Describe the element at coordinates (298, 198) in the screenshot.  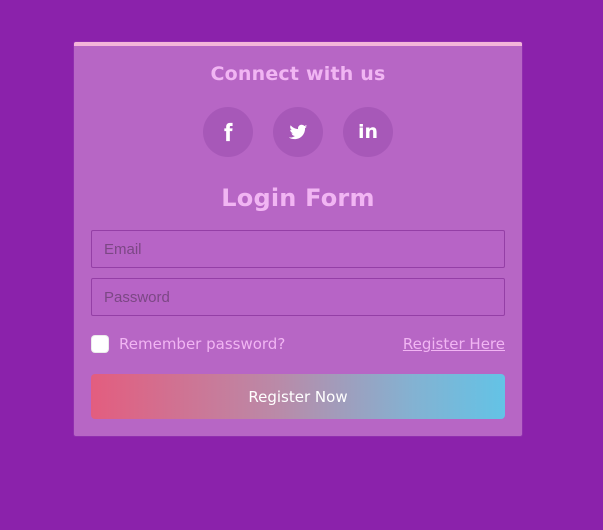
I see `login-form-title: Login Form` at that location.